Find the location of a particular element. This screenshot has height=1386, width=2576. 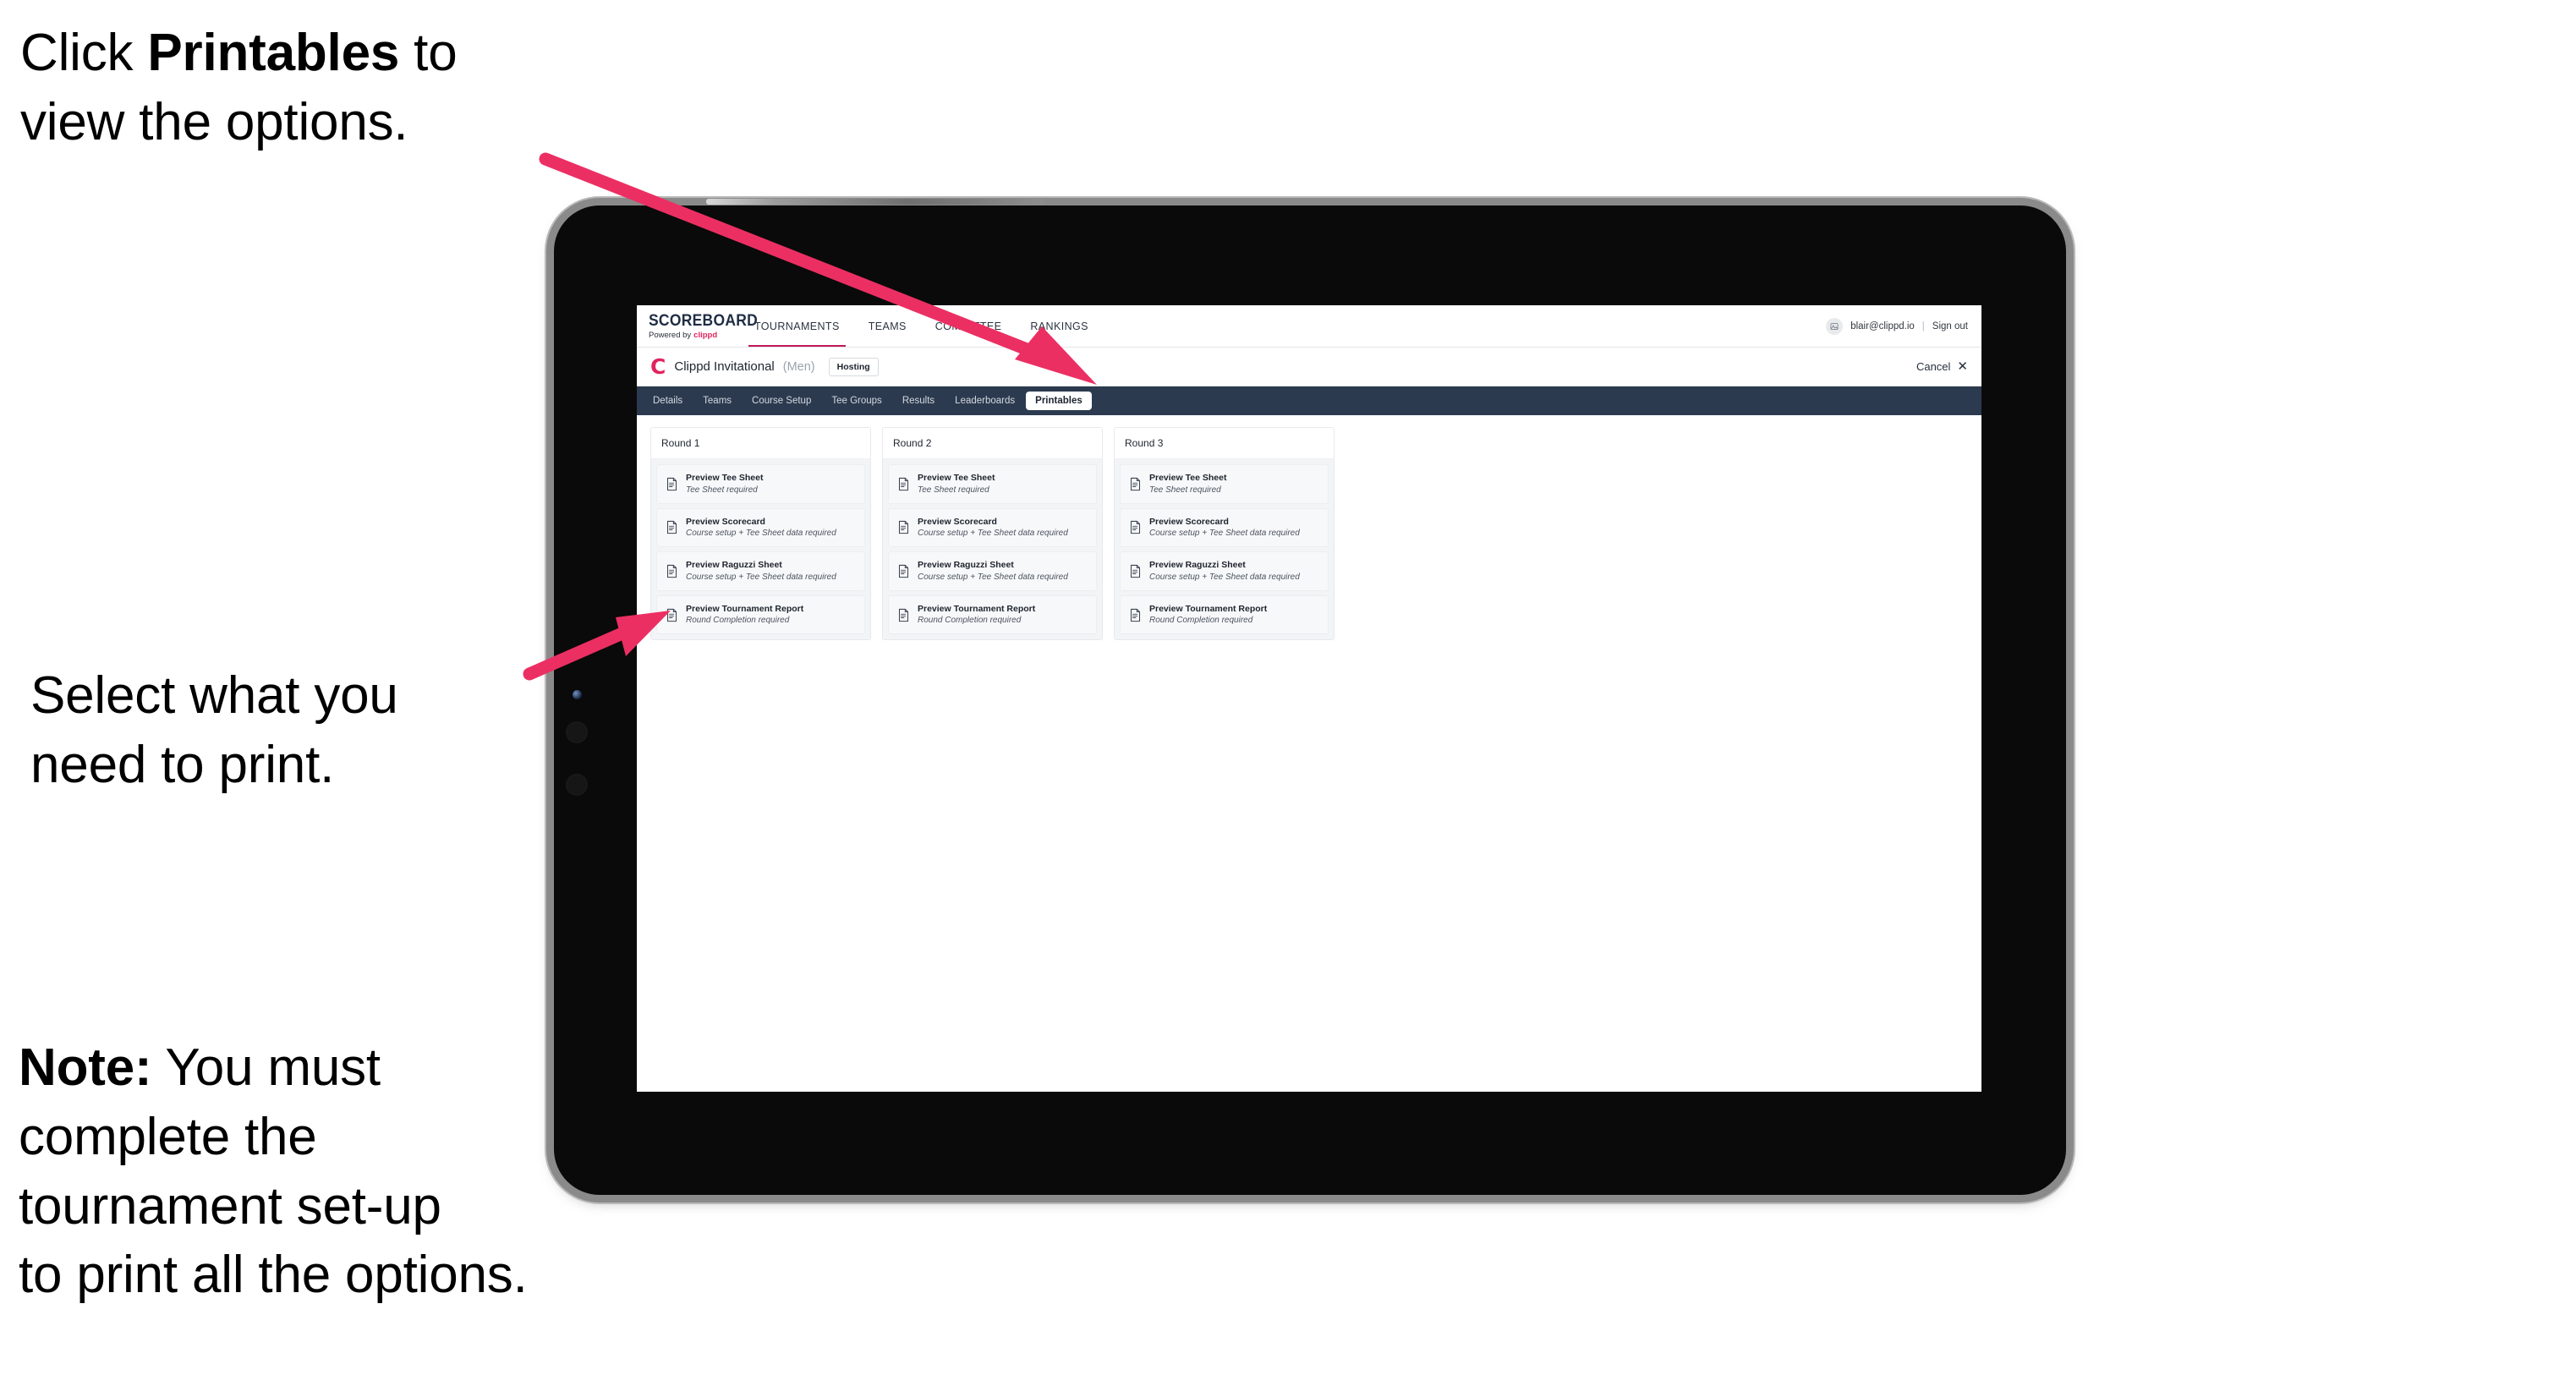

nav-item-tournaments: TOURNAMENTS is located at coordinates (797, 326).